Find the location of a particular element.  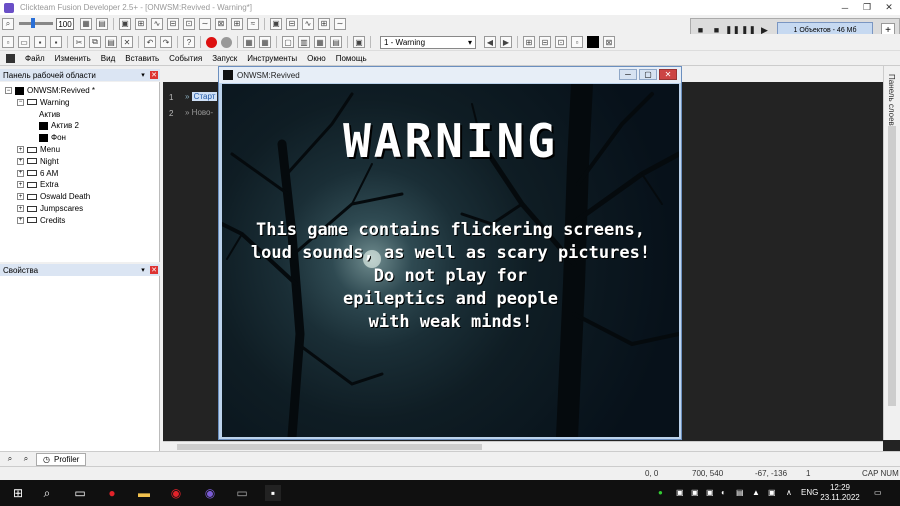

tray-icon: ◐ is located at coordinates (723, 492).